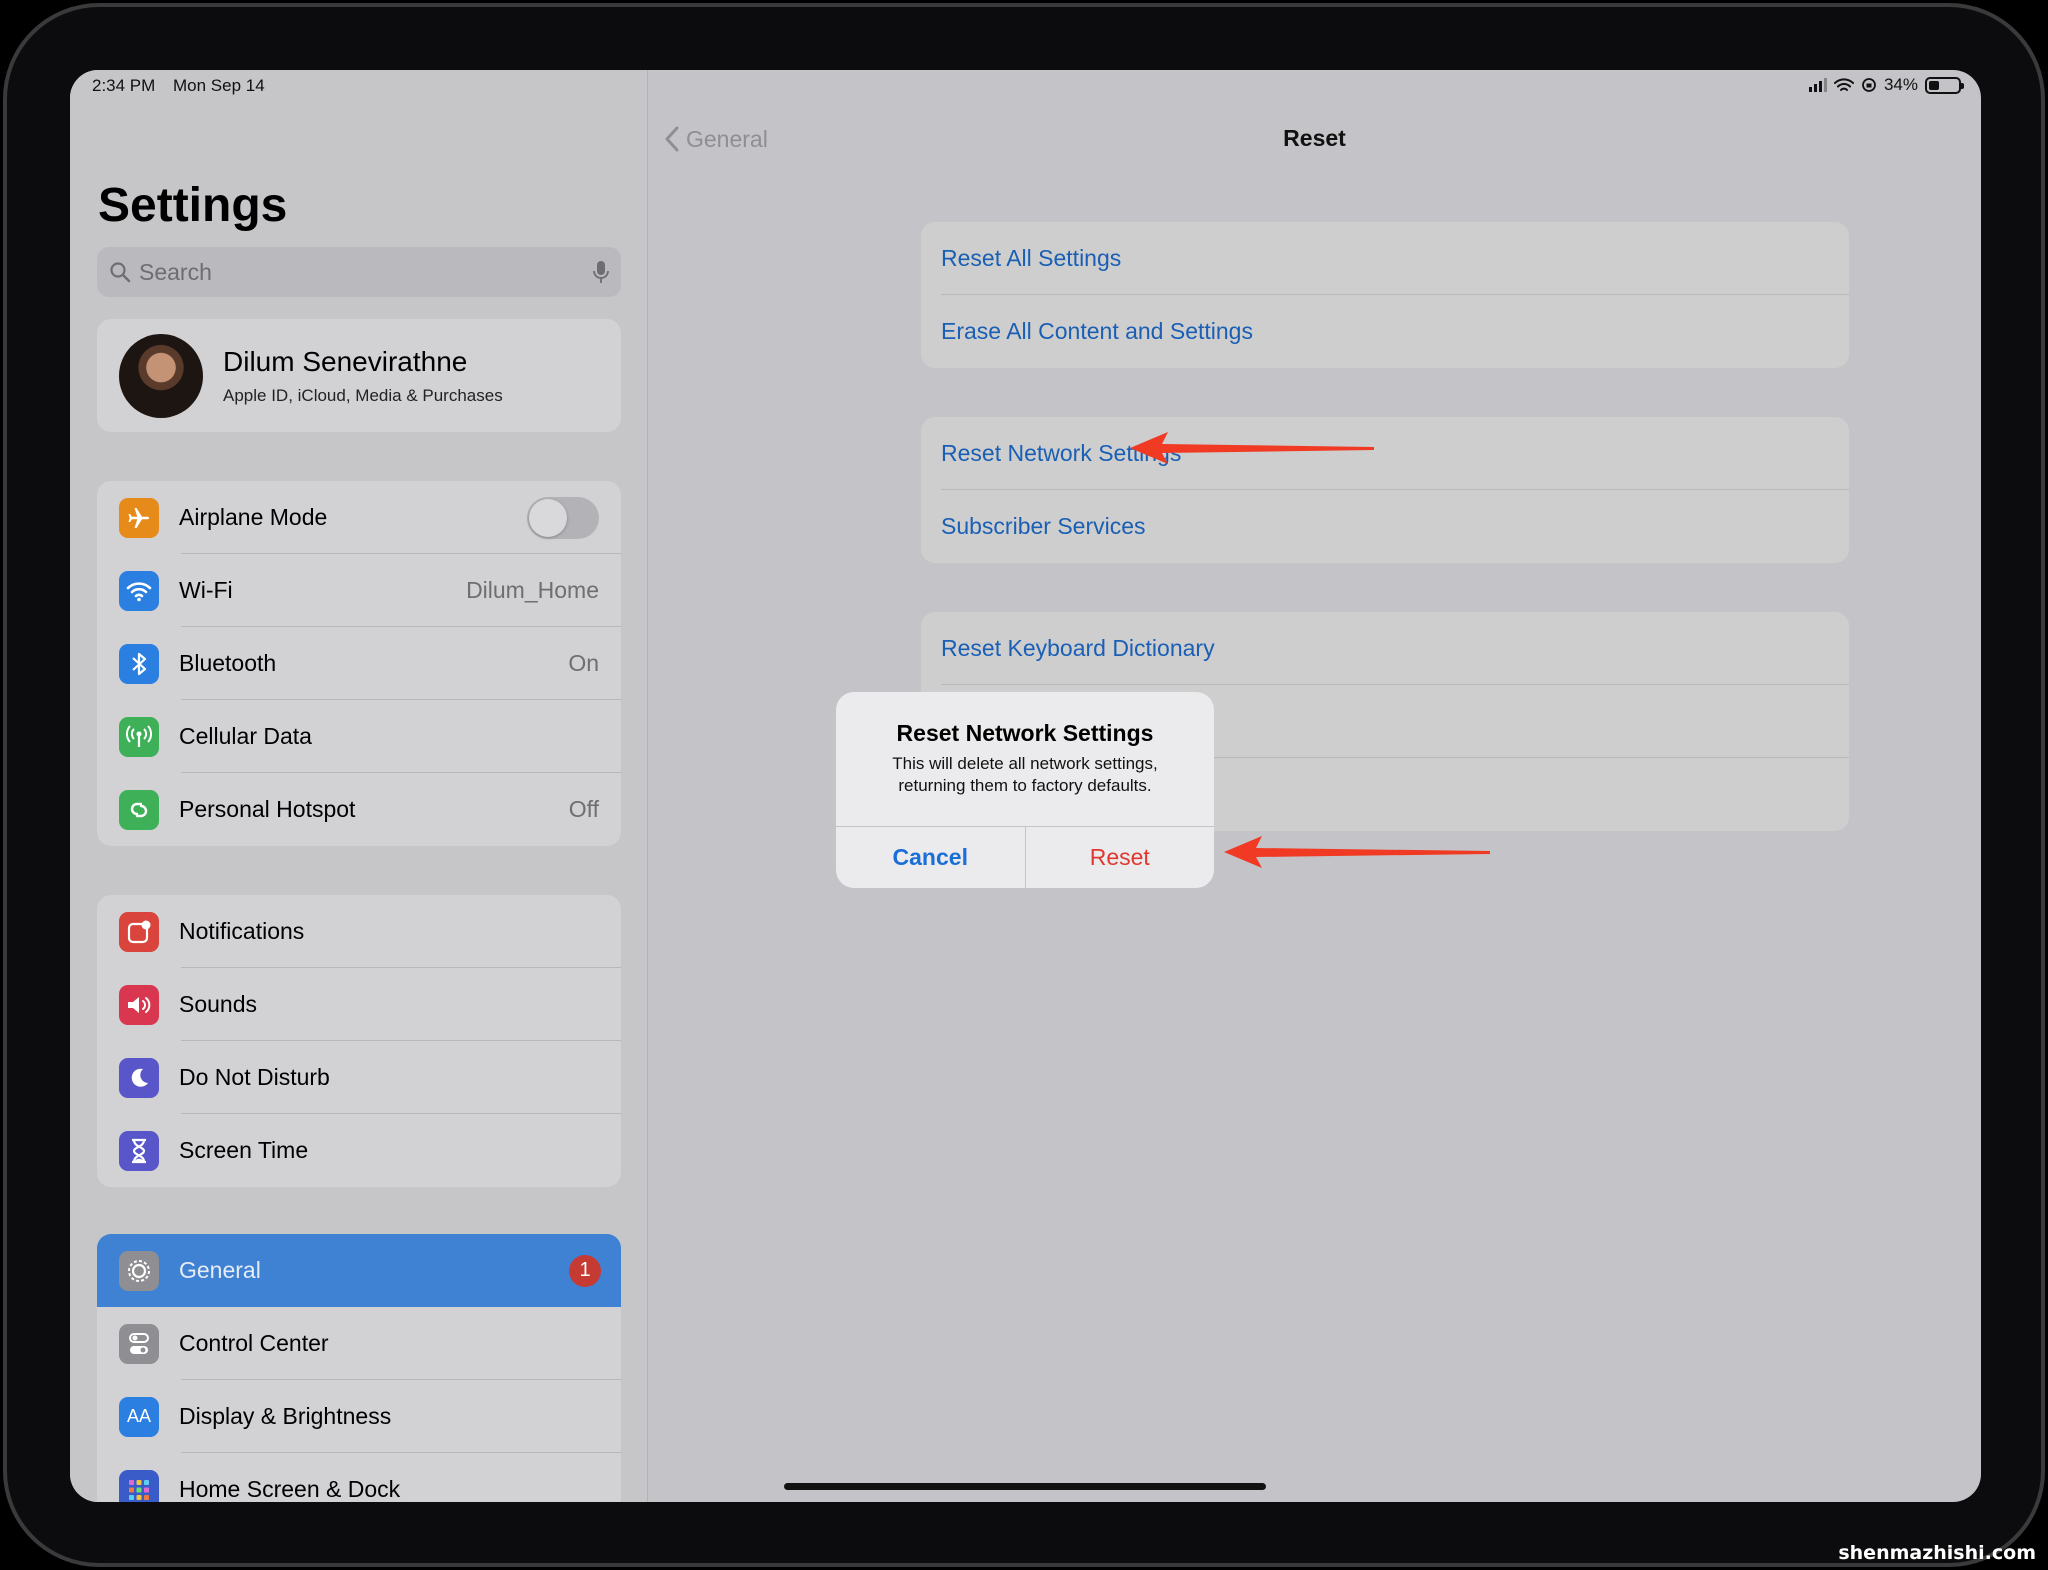 This screenshot has width=2048, height=1570. What do you see at coordinates (139, 590) in the screenshot?
I see `wifi-icon` at bounding box center [139, 590].